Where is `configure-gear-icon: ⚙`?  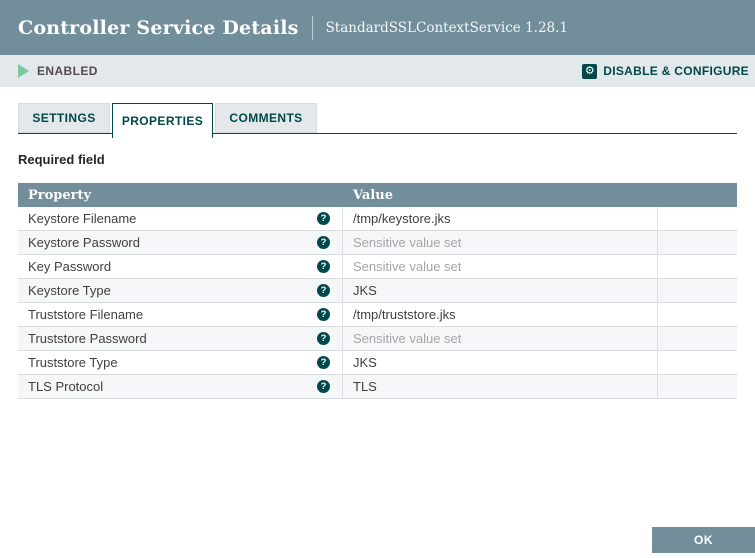
configure-gear-icon: ⚙ is located at coordinates (590, 71).